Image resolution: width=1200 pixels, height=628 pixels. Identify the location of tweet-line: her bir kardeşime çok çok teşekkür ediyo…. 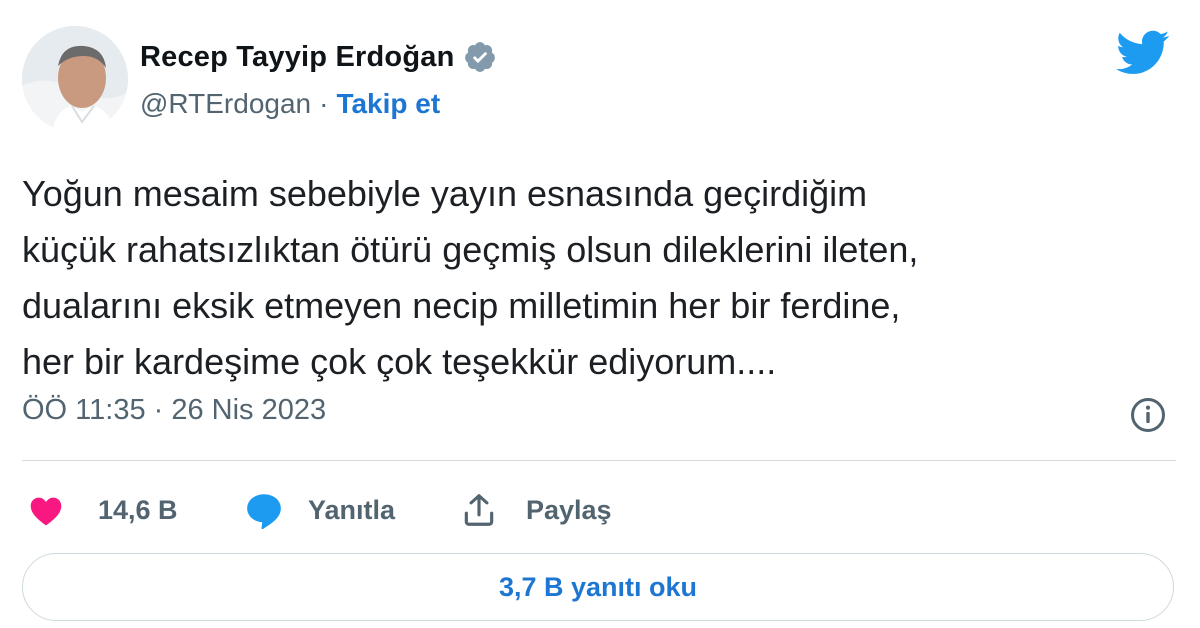
(399, 361).